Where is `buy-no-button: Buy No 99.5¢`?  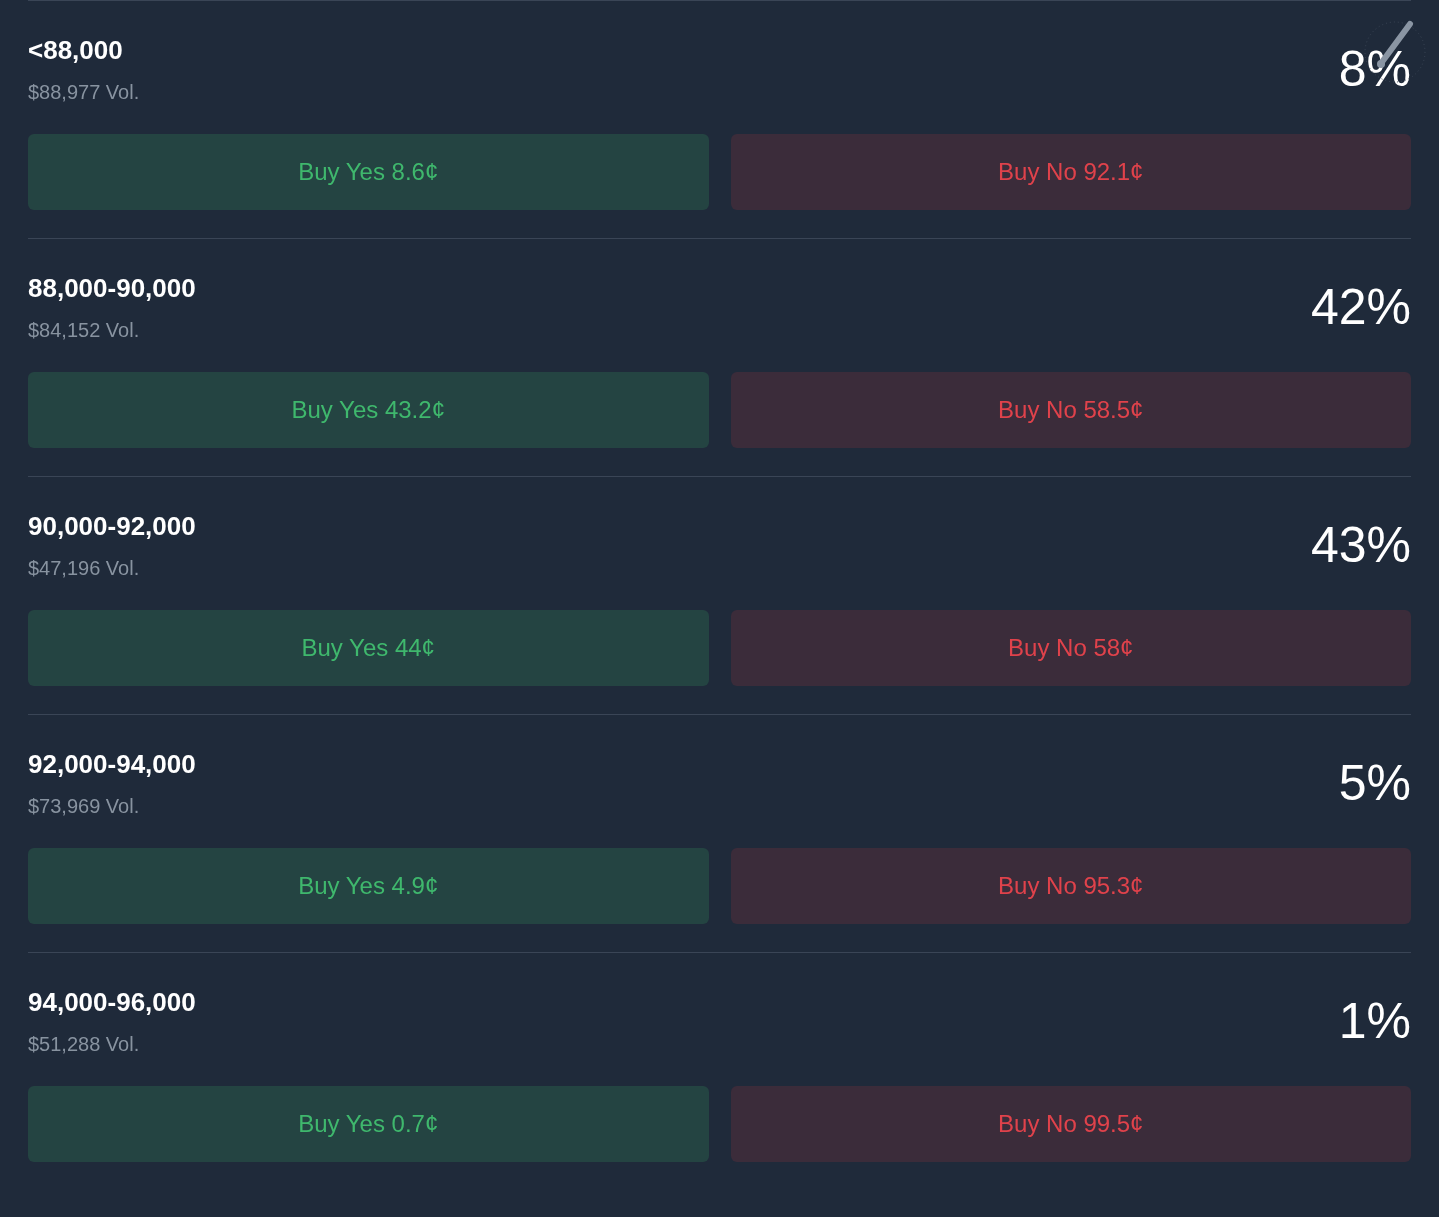
buy-no-button: Buy No 99.5¢ is located at coordinates (1070, 1124).